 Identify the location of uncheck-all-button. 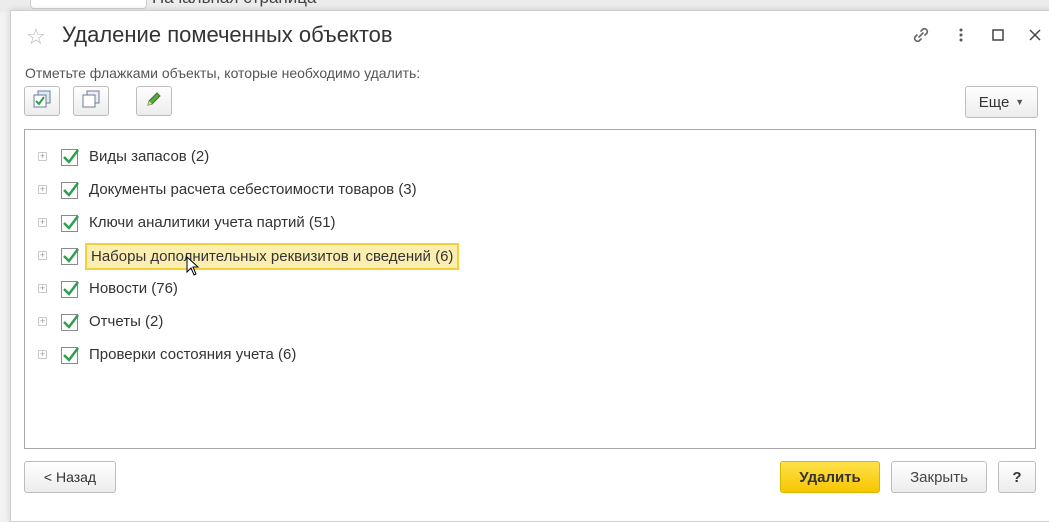
(91, 101).